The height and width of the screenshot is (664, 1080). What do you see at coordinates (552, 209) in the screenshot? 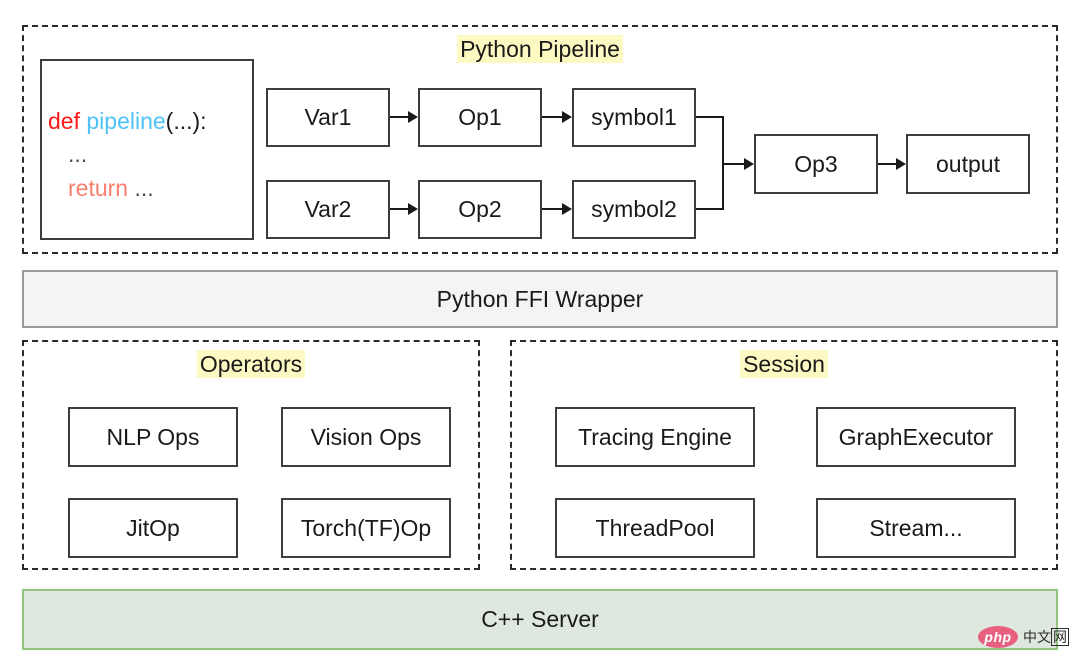
I see `arrow-op2-to-symbol2-line` at bounding box center [552, 209].